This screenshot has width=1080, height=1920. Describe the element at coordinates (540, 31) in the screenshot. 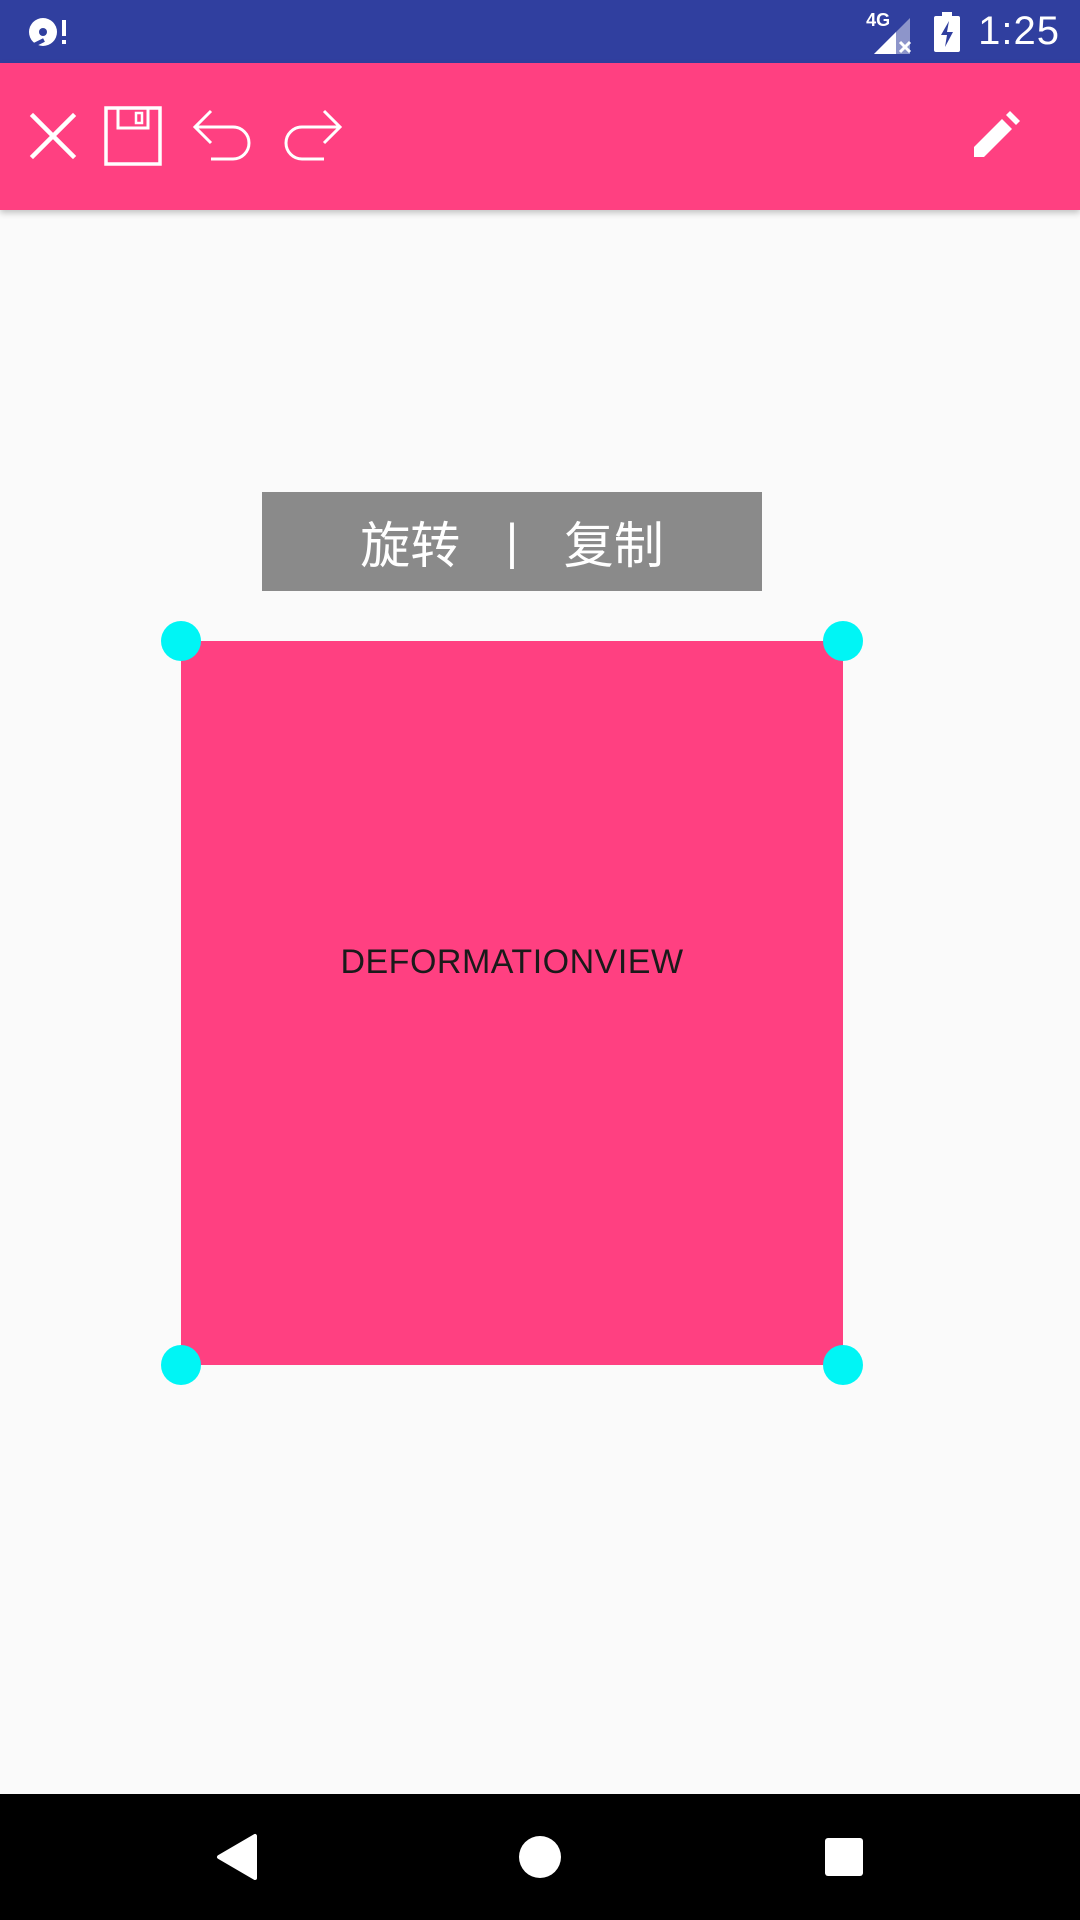

I see `status-bar: 4G 1:25` at that location.